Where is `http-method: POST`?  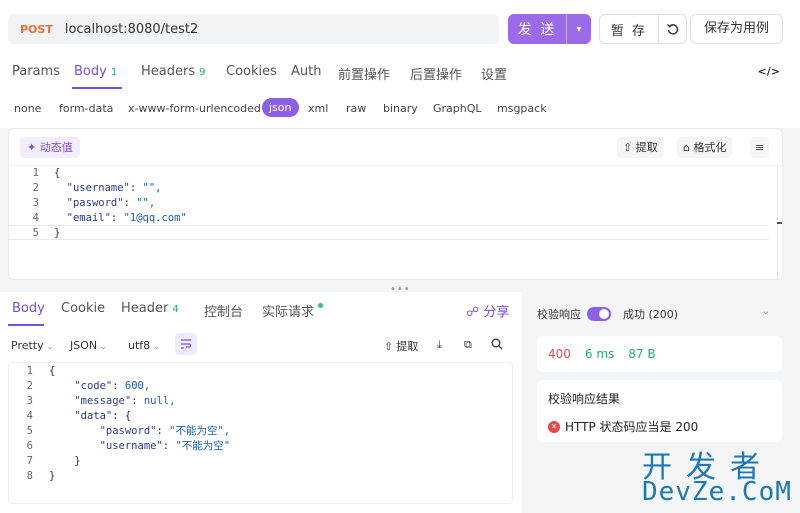
http-method: POST is located at coordinates (36, 29).